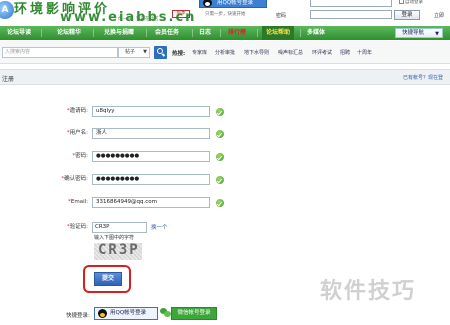  I want to click on header-password-label: 密码, so click(281, 16).